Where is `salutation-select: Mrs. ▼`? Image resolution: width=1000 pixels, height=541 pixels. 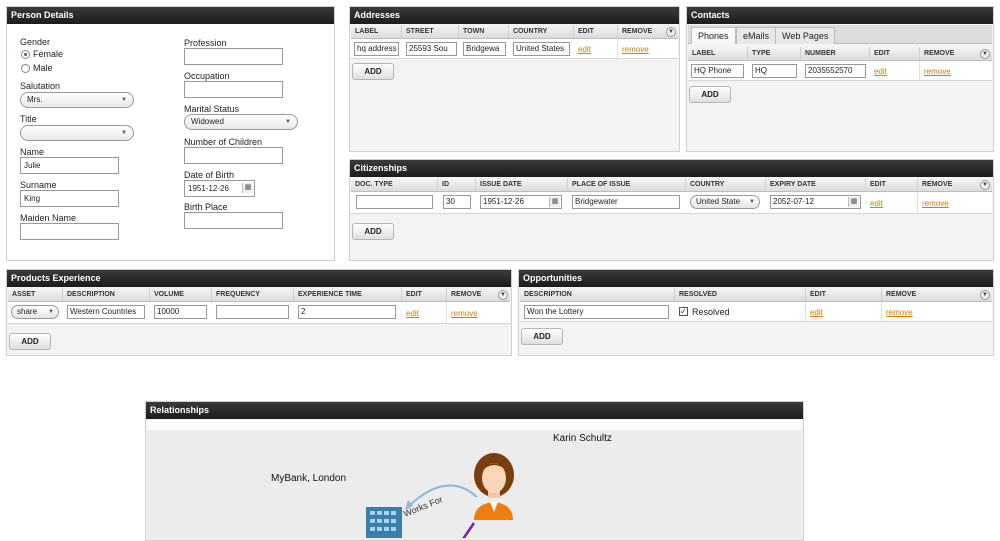
salutation-select: Mrs. ▼ is located at coordinates (77, 100).